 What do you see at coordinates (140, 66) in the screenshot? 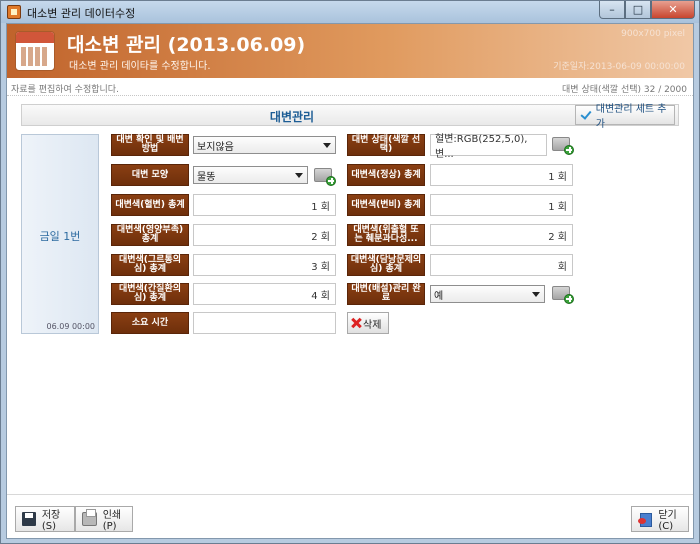
I see `page-subtitle: 대소변 관리 데이타를 수정합니다.` at bounding box center [140, 66].